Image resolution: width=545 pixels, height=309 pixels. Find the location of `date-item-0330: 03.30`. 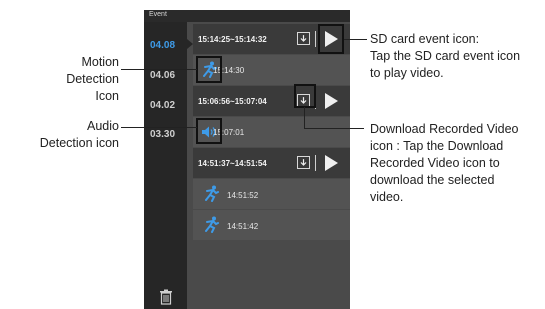

date-item-0330: 03.30 is located at coordinates (162, 134).